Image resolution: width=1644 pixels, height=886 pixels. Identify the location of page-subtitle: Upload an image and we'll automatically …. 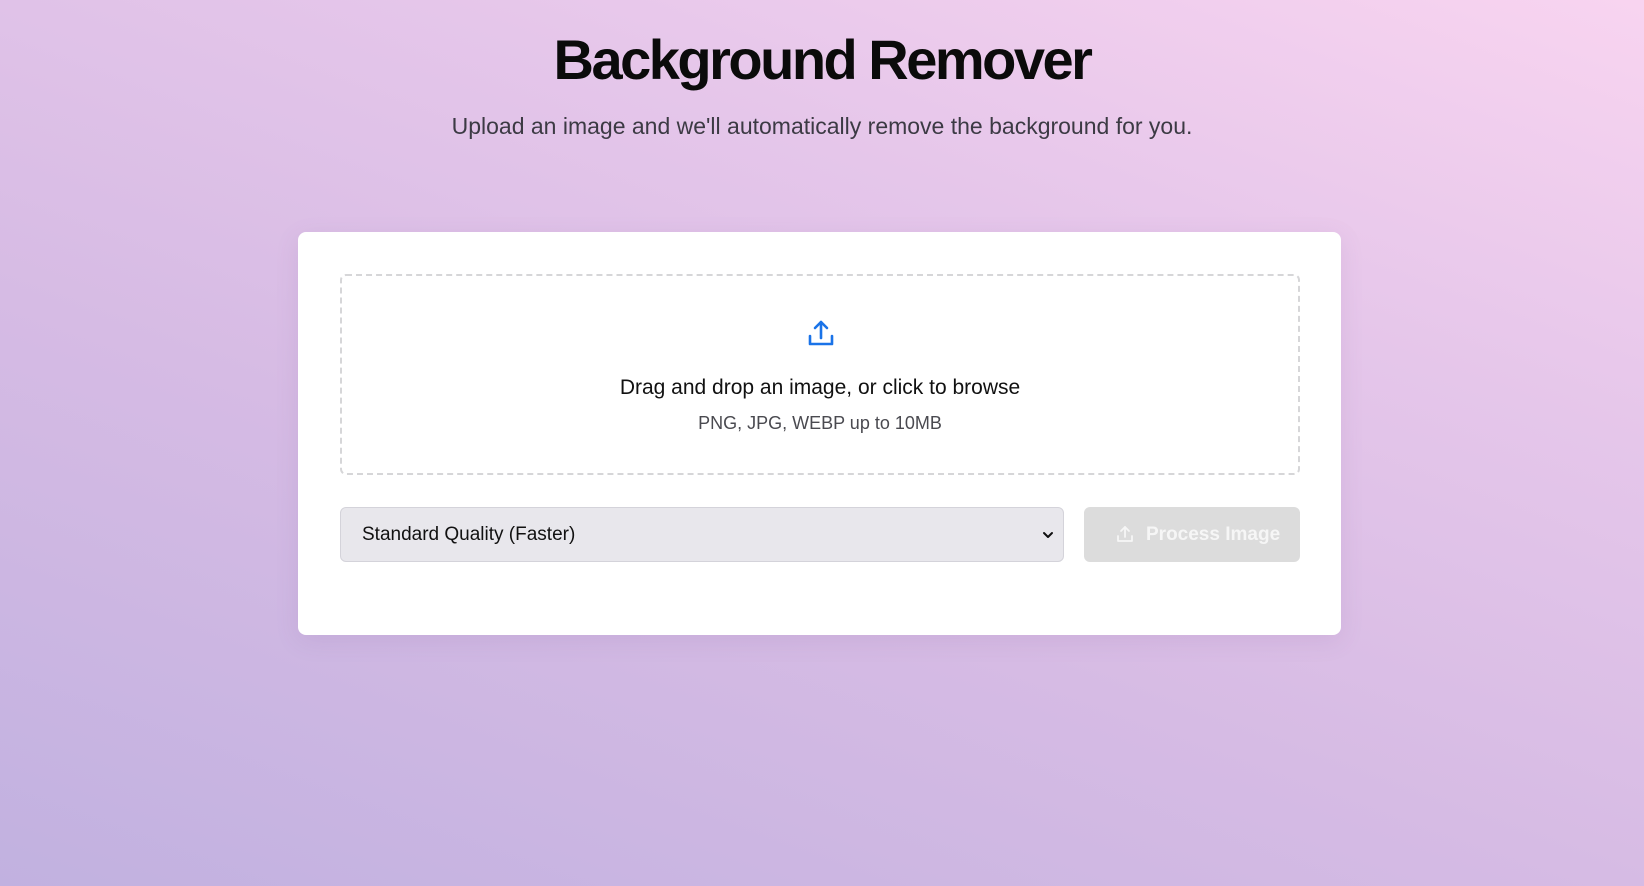
(822, 126).